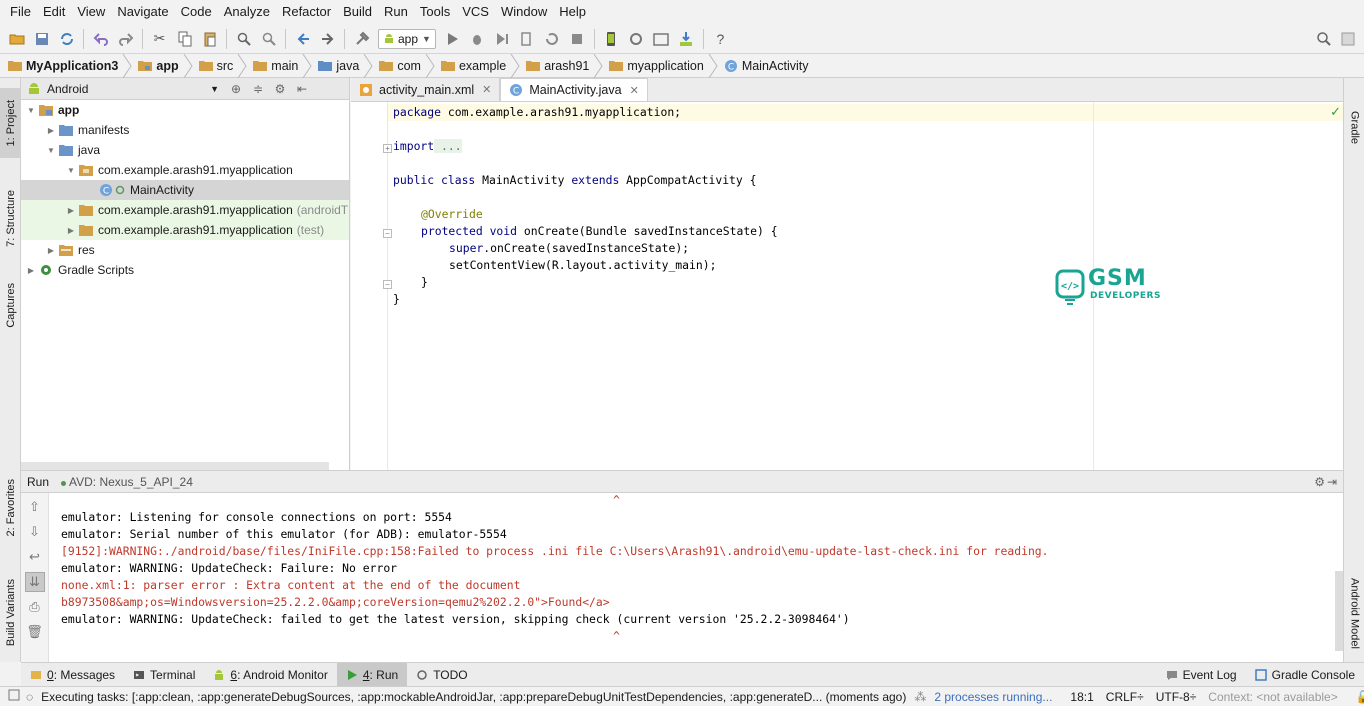  What do you see at coordinates (67, 39) in the screenshot?
I see `sync-icon` at bounding box center [67, 39].